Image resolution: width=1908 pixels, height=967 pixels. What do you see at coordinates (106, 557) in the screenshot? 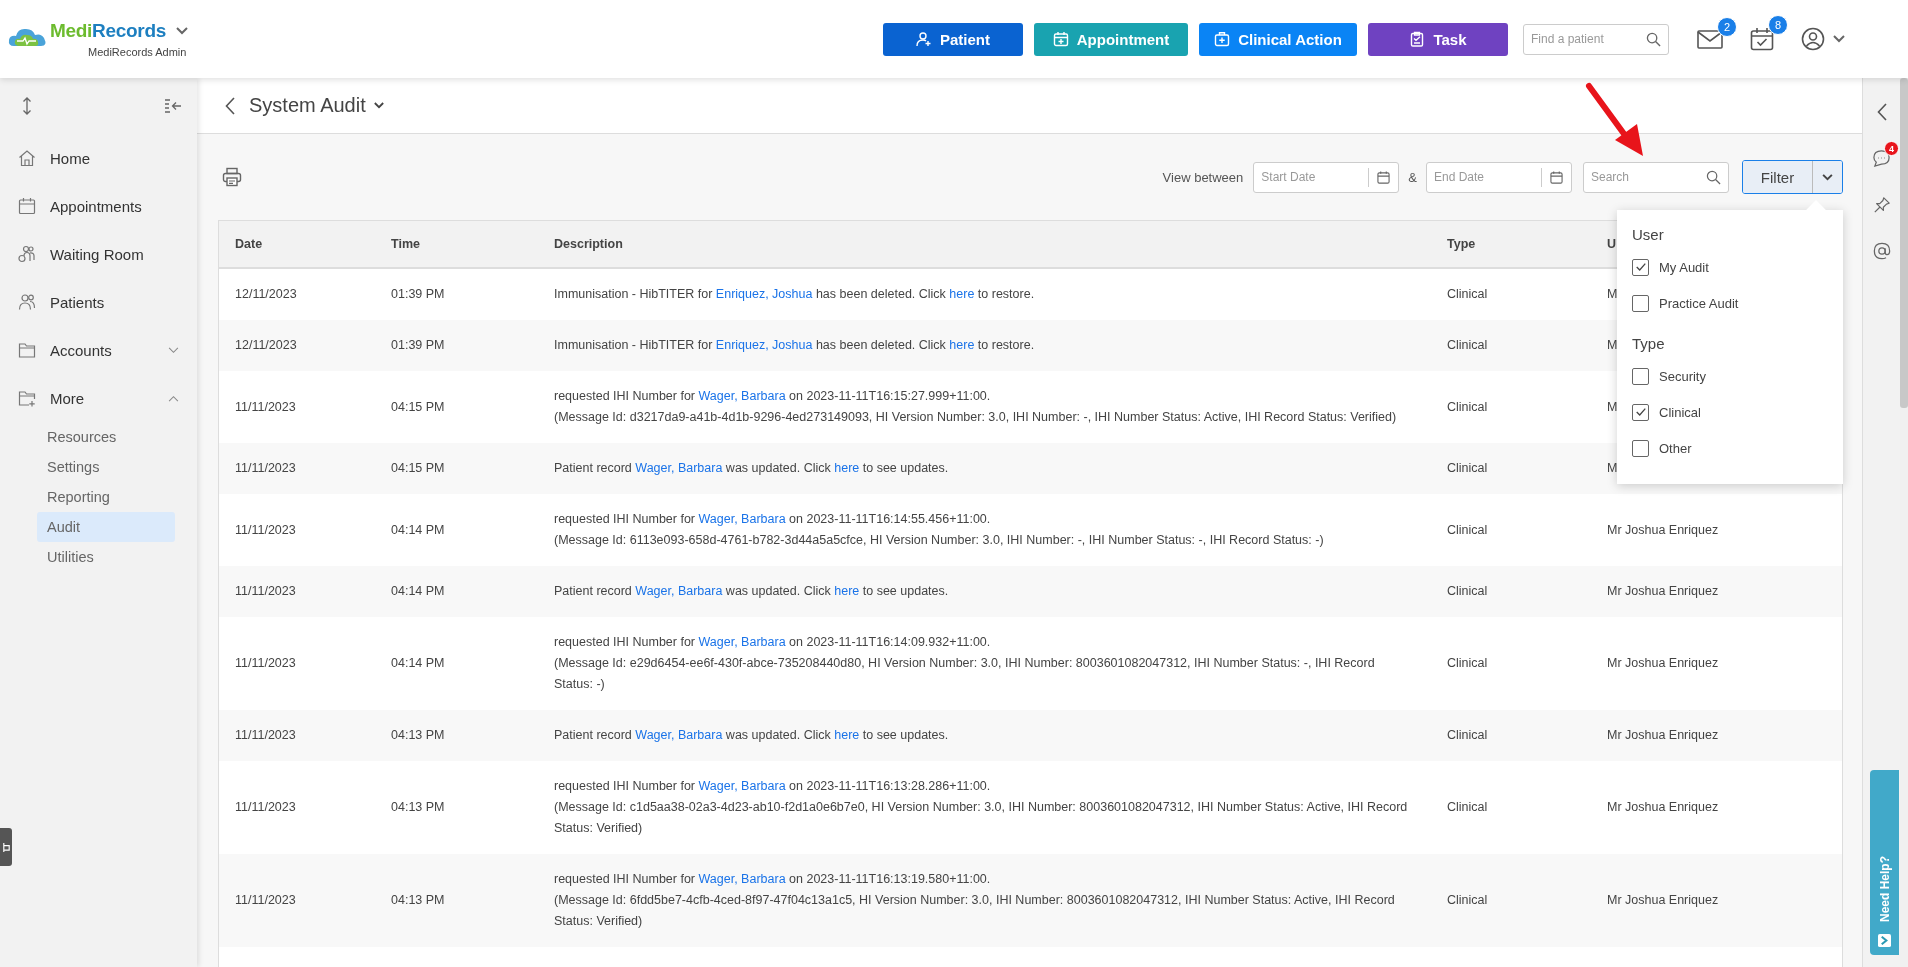
I see `nav-subitem: Utilities` at bounding box center [106, 557].